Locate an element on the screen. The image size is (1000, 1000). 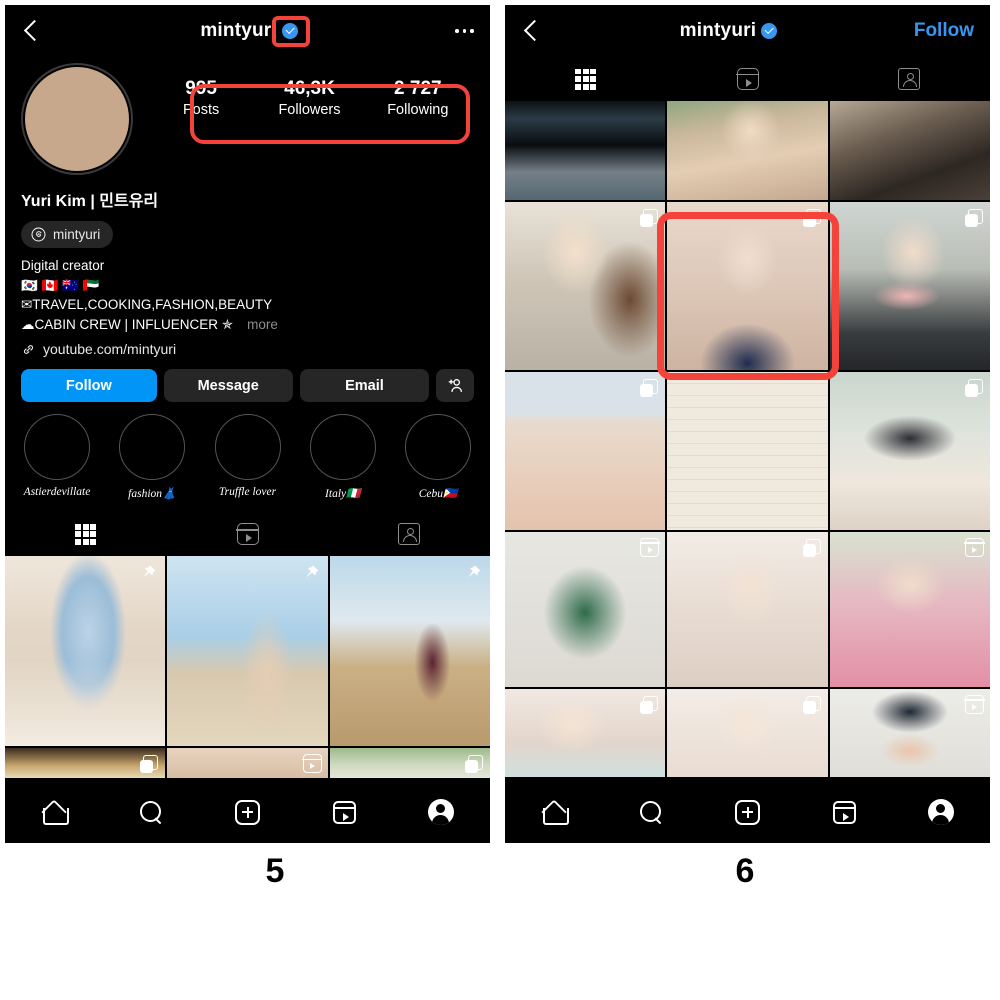
left-bottom-nav is located at coordinates (247, 812).